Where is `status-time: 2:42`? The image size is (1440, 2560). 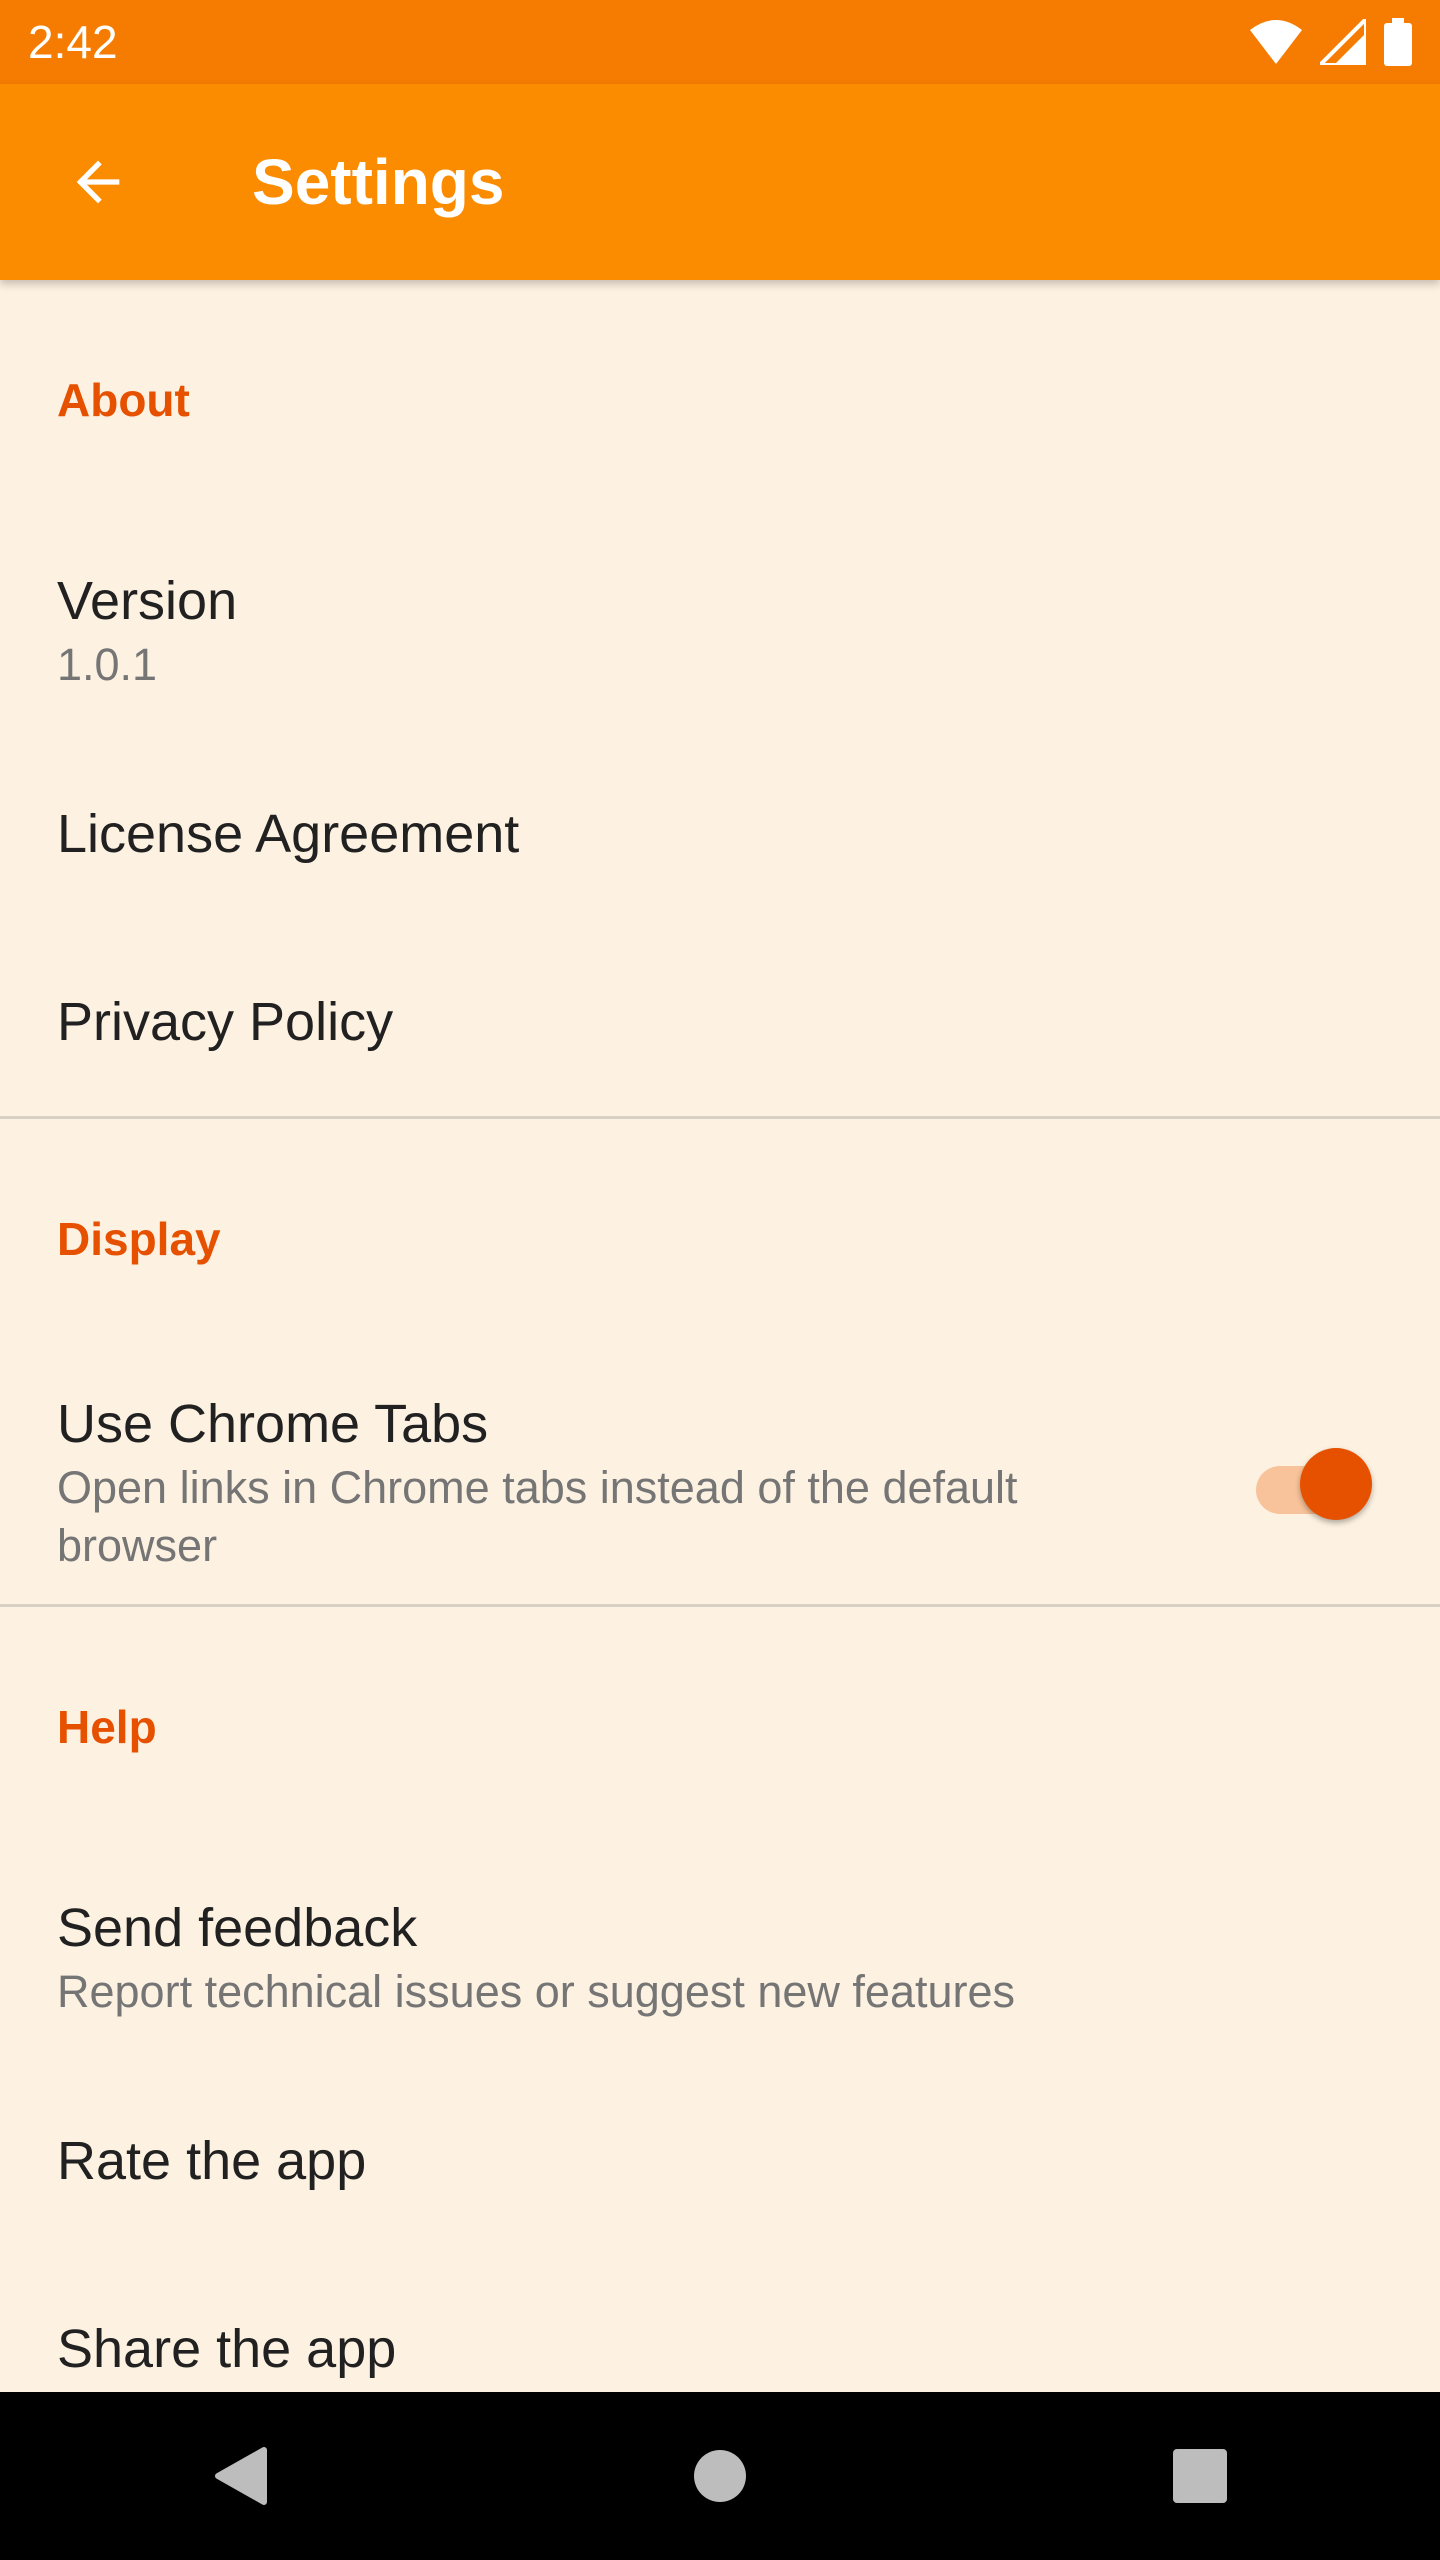
status-time: 2:42 is located at coordinates (73, 42).